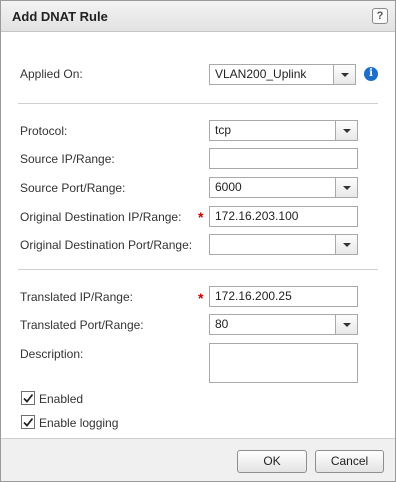 The width and height of the screenshot is (396, 482). Describe the element at coordinates (82, 325) in the screenshot. I see `translated-port-label: Translated Port/Range:` at that location.